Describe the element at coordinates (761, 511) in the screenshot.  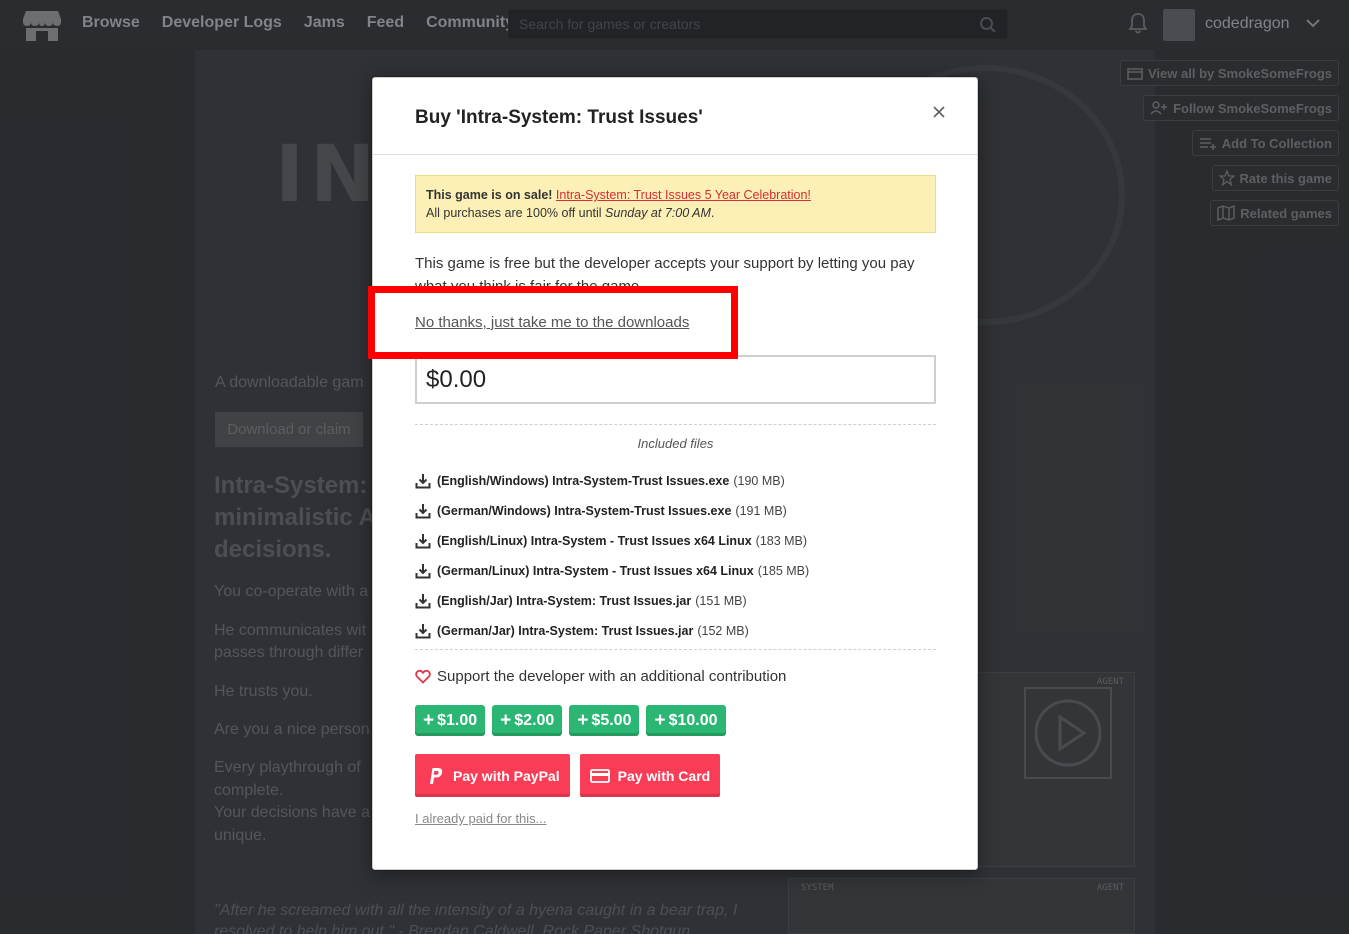
I see `file-size: (191 MB)` at that location.